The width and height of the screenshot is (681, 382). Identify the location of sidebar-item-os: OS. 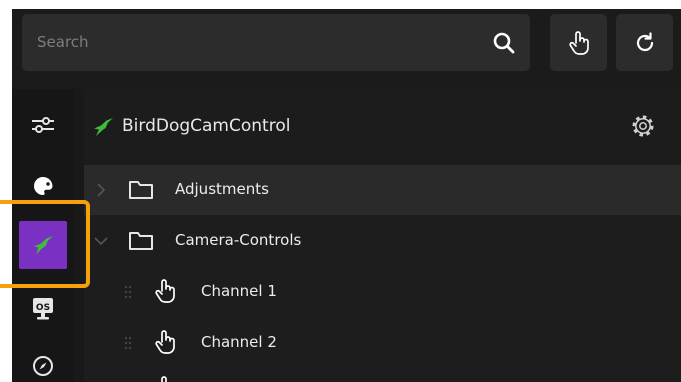
(43, 309).